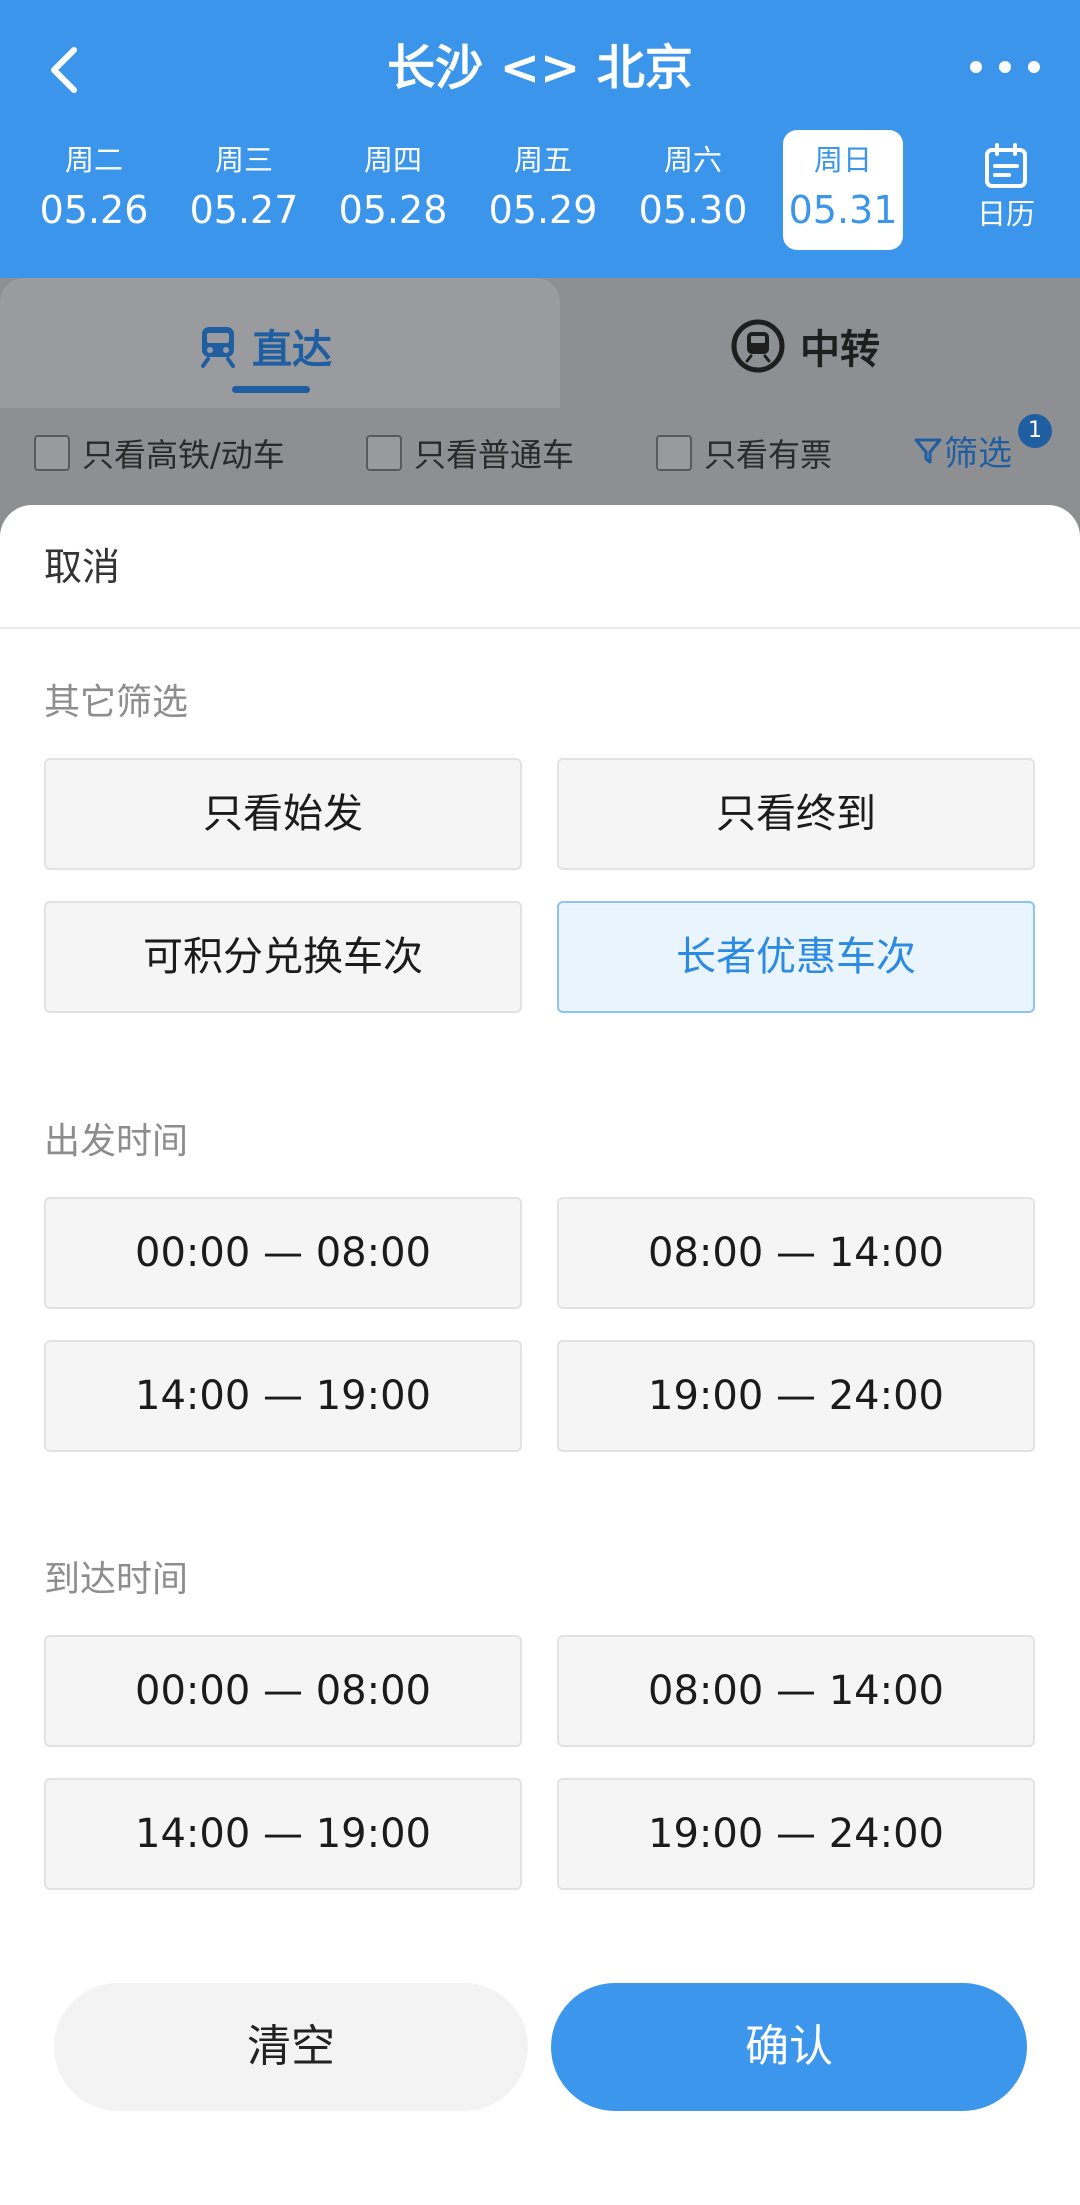  I want to click on arrive-time-option-0-8: 00:00 — 08:00, so click(283, 1691).